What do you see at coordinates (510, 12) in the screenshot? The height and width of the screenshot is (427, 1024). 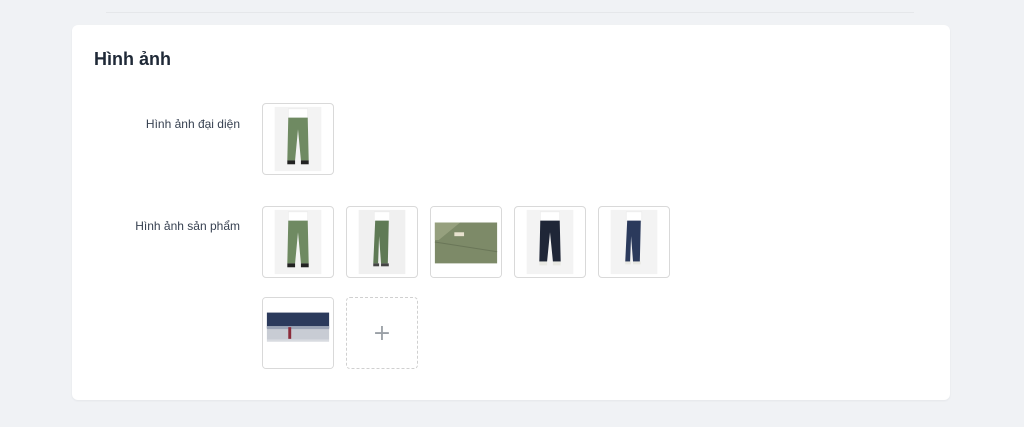 I see `top-divider` at bounding box center [510, 12].